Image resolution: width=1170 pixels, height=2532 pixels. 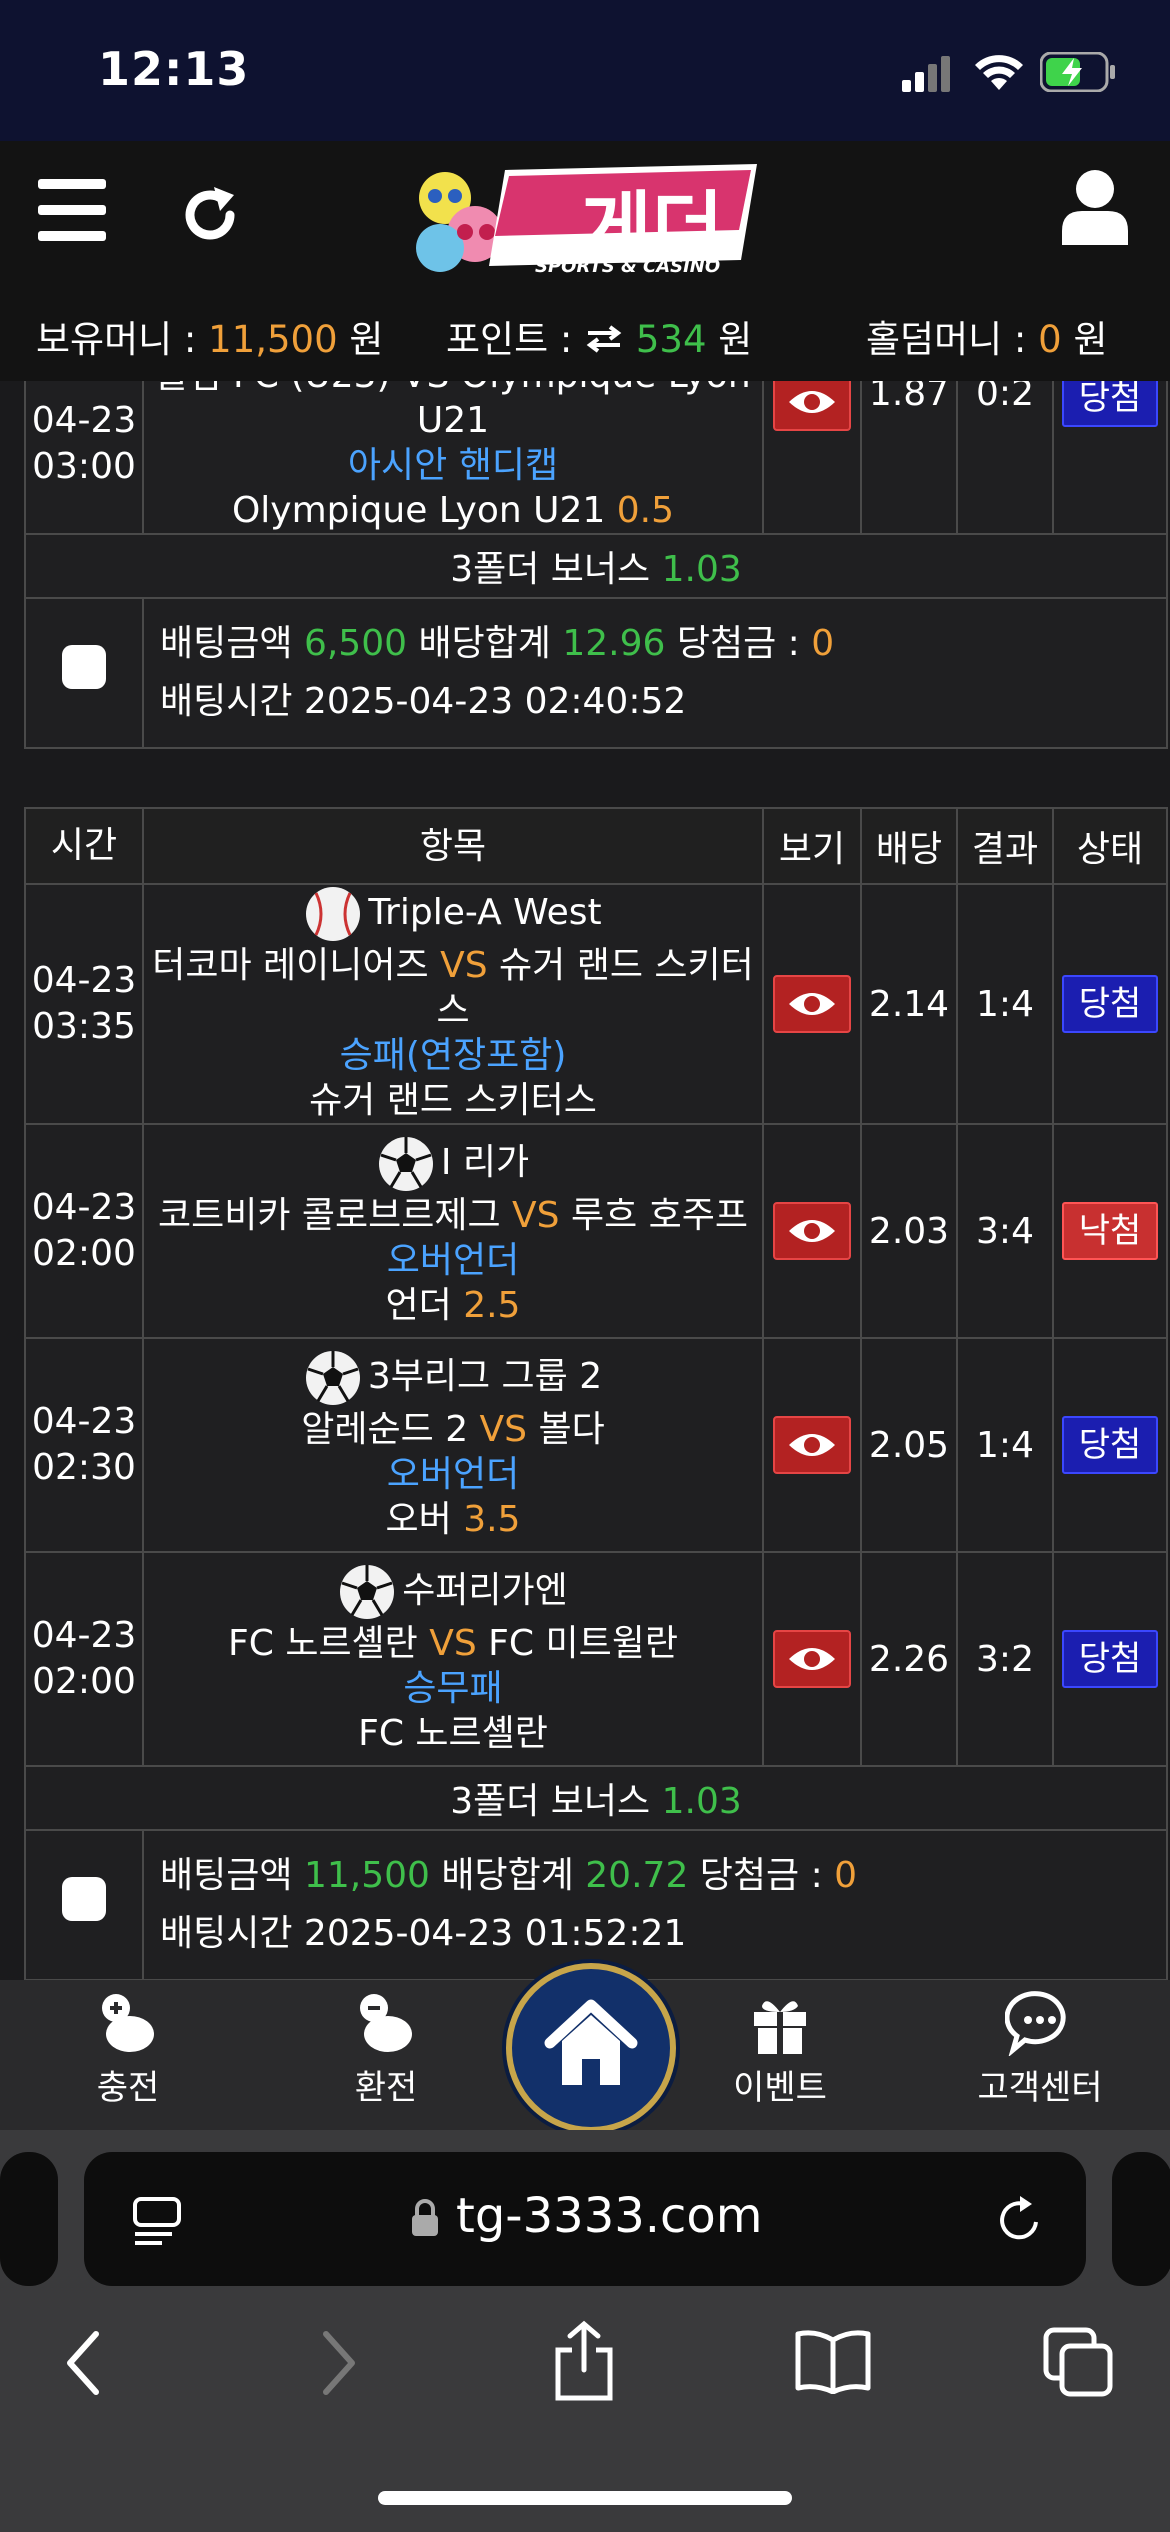 I want to click on bonus-label: 3폴더 보너스, so click(x=556, y=569).